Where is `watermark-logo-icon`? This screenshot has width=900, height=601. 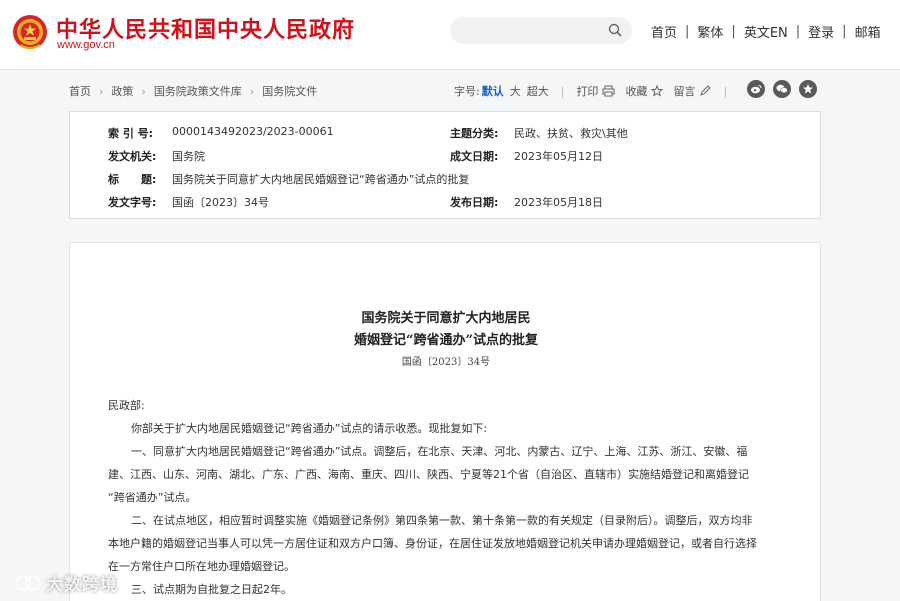 watermark-logo-icon is located at coordinates (28, 582).